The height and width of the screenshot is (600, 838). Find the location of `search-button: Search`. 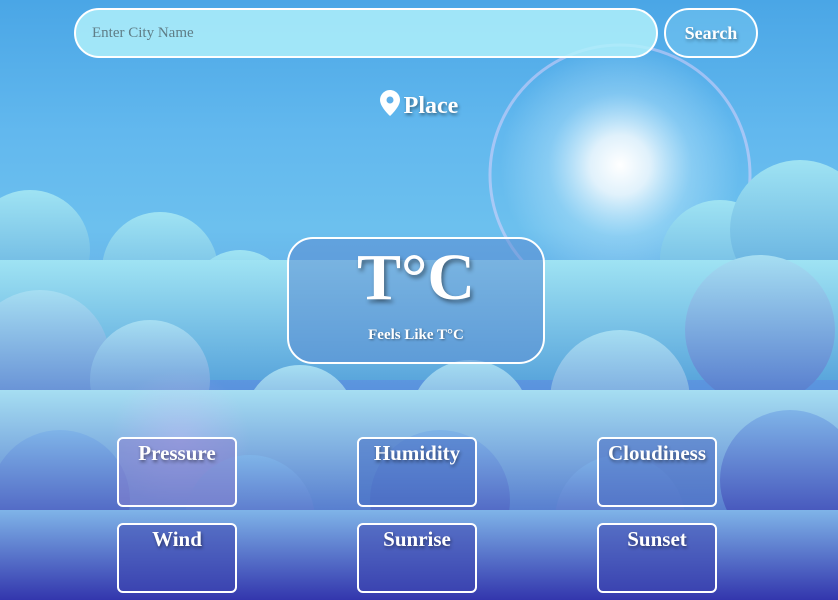

search-button: Search is located at coordinates (711, 33).